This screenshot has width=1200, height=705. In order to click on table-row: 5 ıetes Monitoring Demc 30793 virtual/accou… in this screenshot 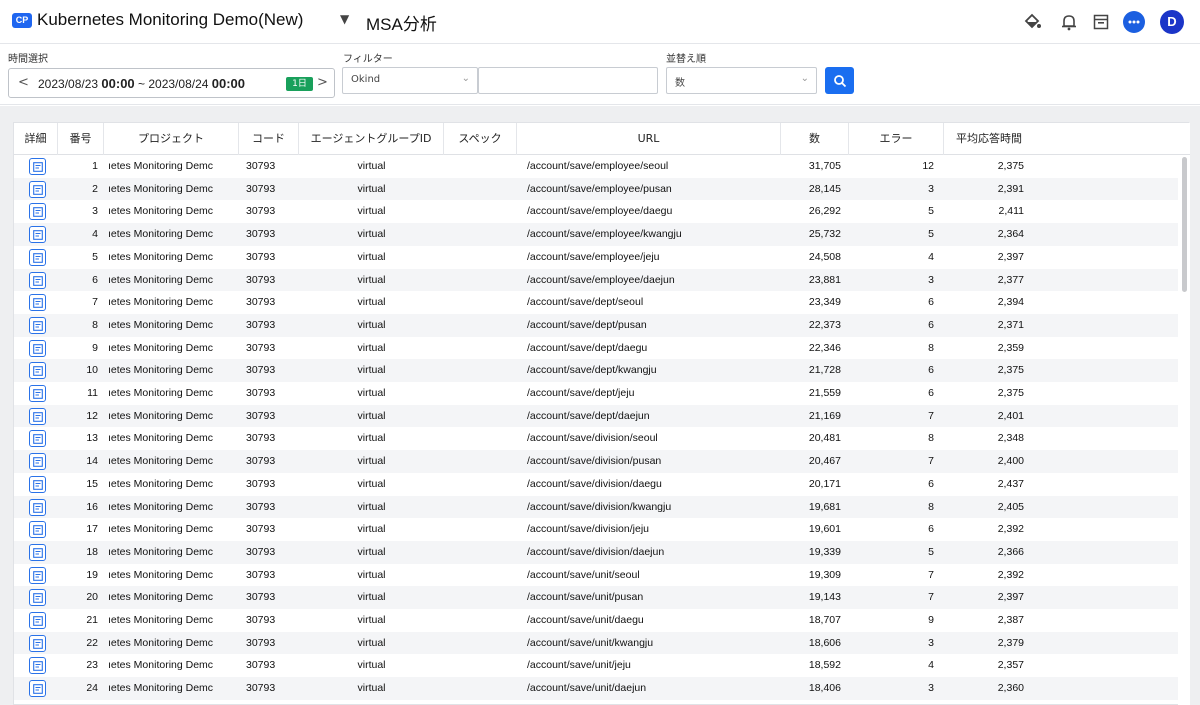, I will do `click(596, 257)`.